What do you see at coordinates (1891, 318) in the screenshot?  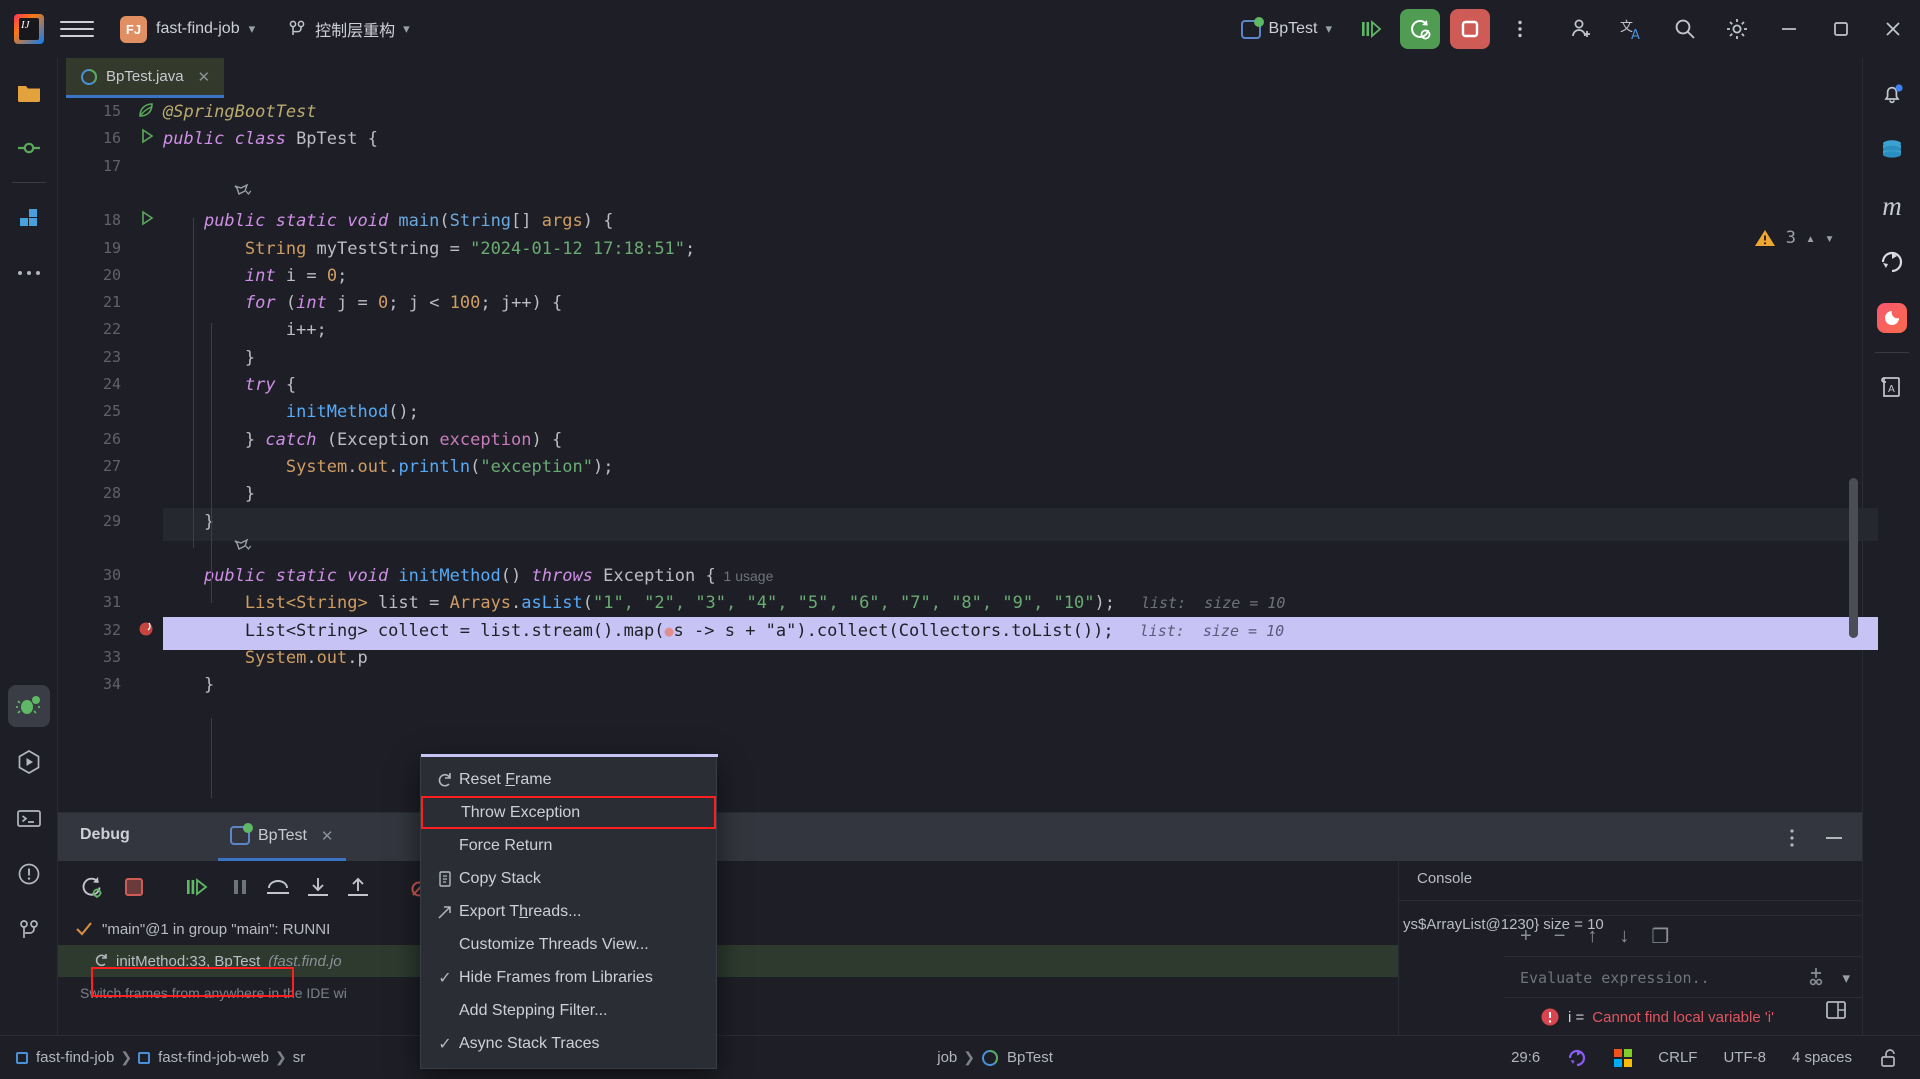 I see `sidebar-item-codegeex` at bounding box center [1891, 318].